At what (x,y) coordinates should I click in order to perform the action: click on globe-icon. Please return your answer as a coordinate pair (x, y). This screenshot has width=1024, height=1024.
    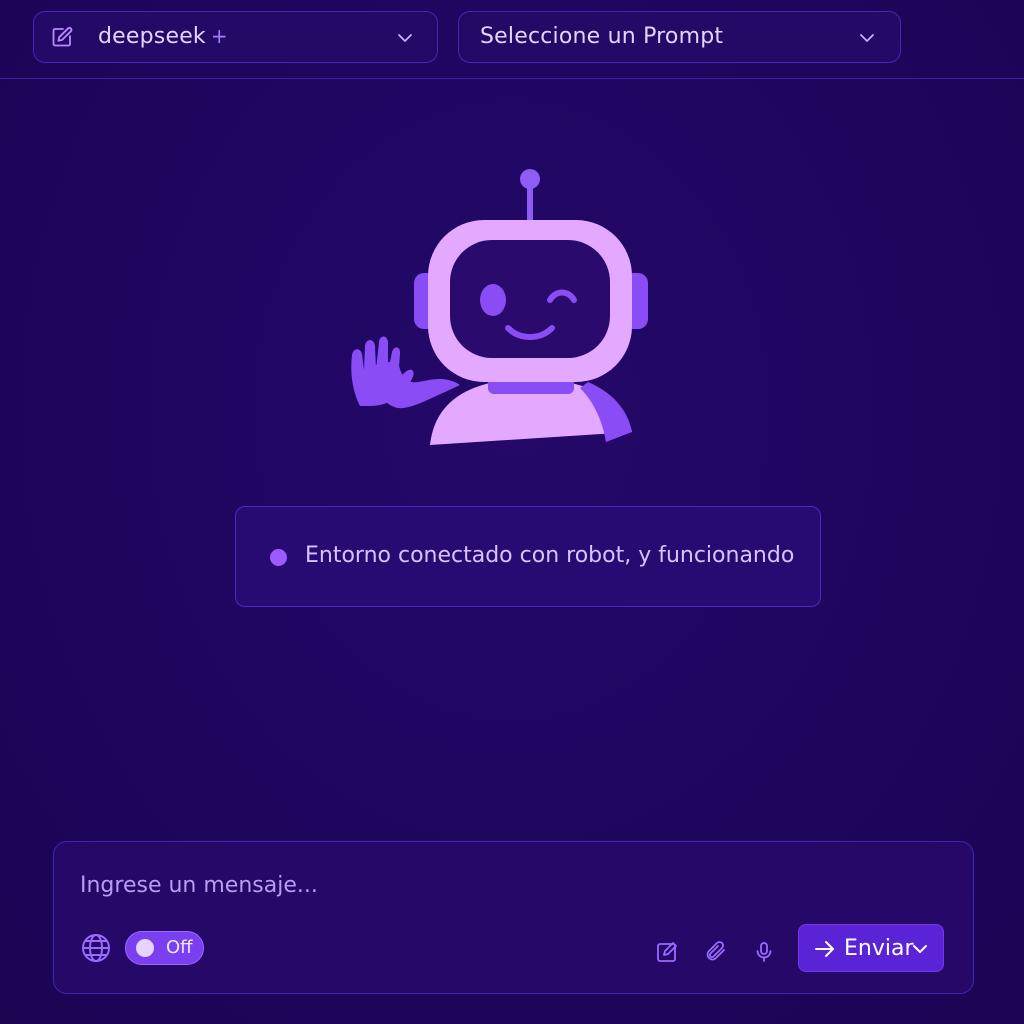
    Looking at the image, I should click on (96, 948).